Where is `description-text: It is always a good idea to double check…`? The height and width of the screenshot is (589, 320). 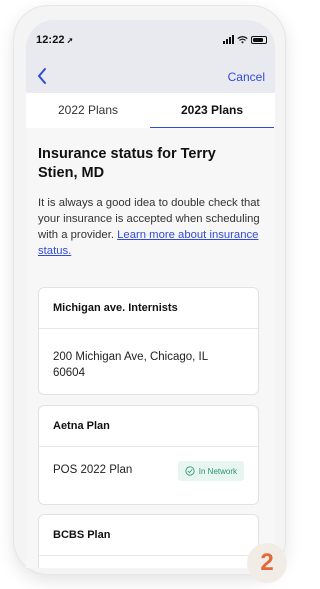 description-text: It is always a good idea to double check… is located at coordinates (152, 227).